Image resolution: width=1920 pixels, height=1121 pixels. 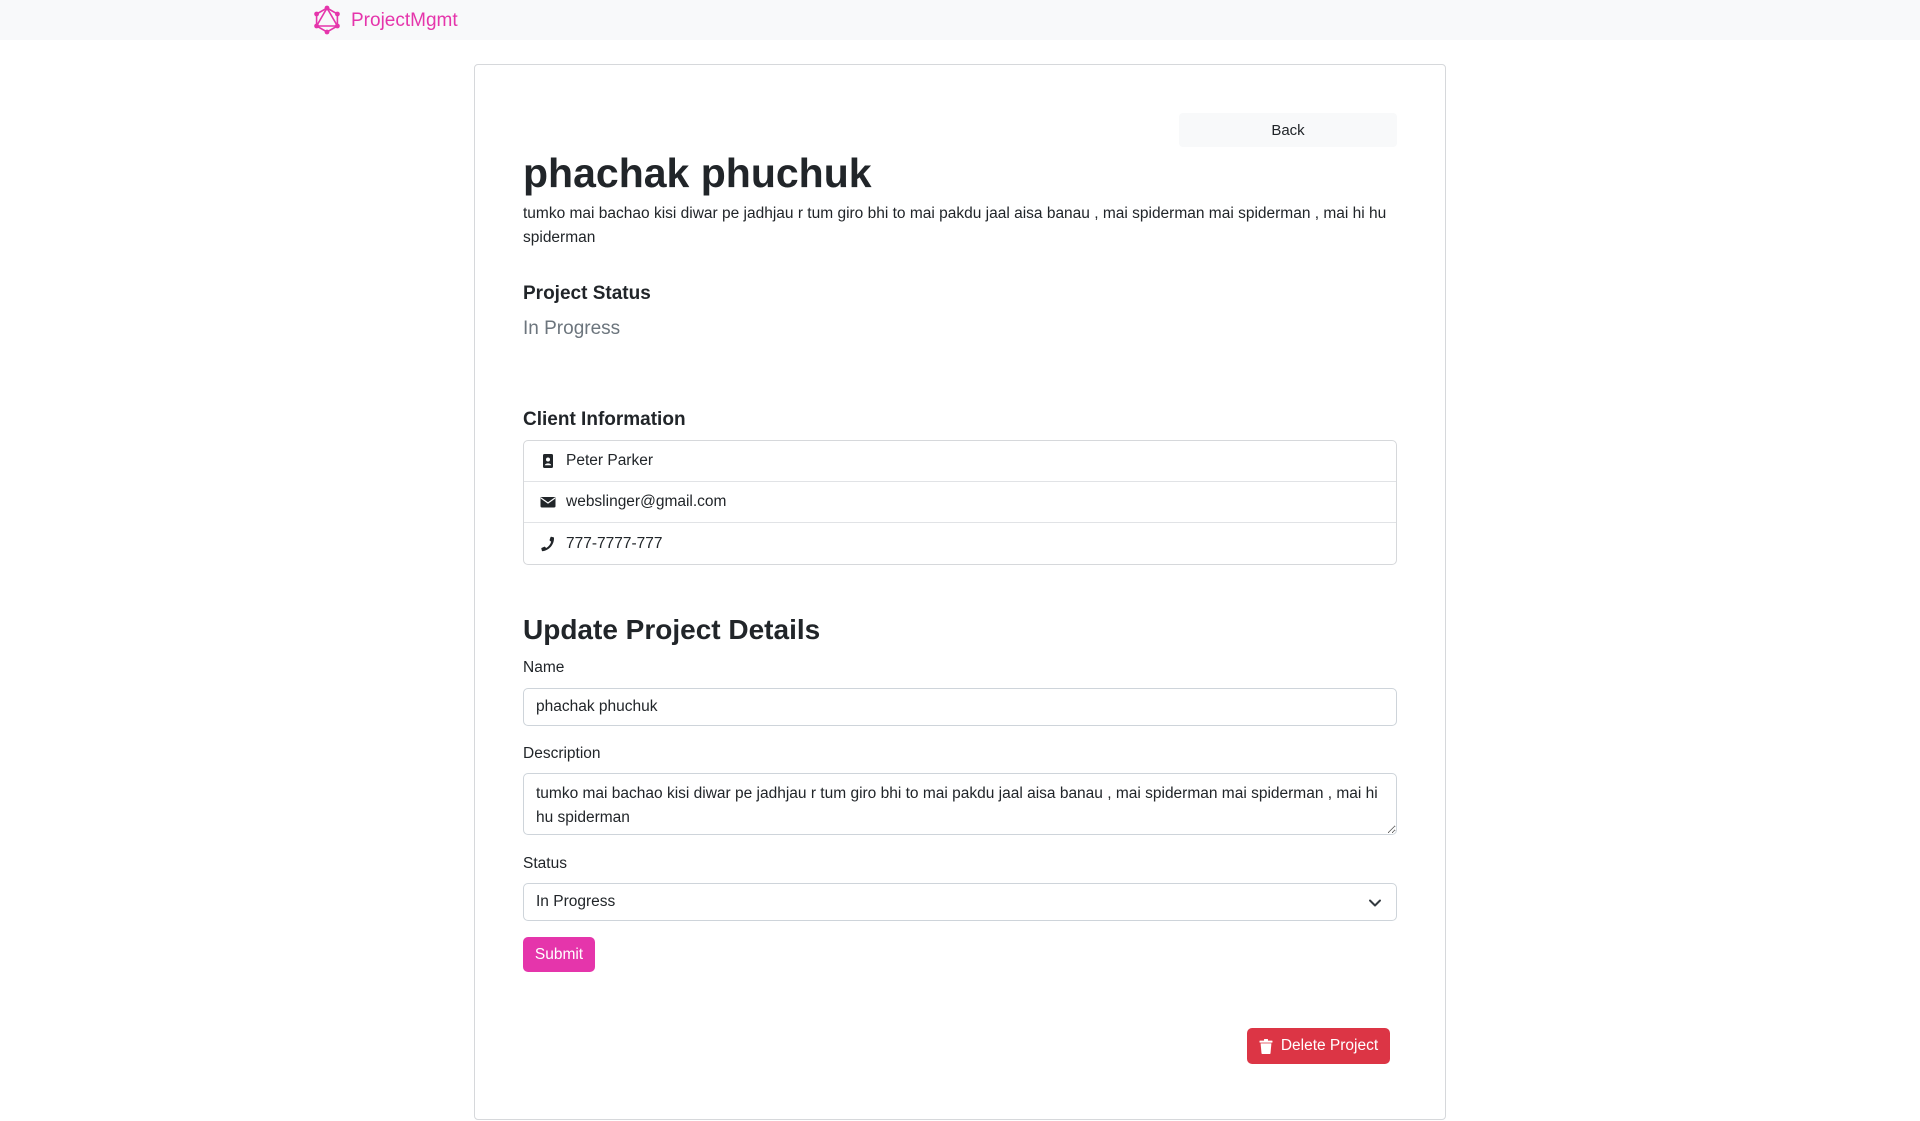 What do you see at coordinates (1375, 903) in the screenshot?
I see `chevron-down-icon` at bounding box center [1375, 903].